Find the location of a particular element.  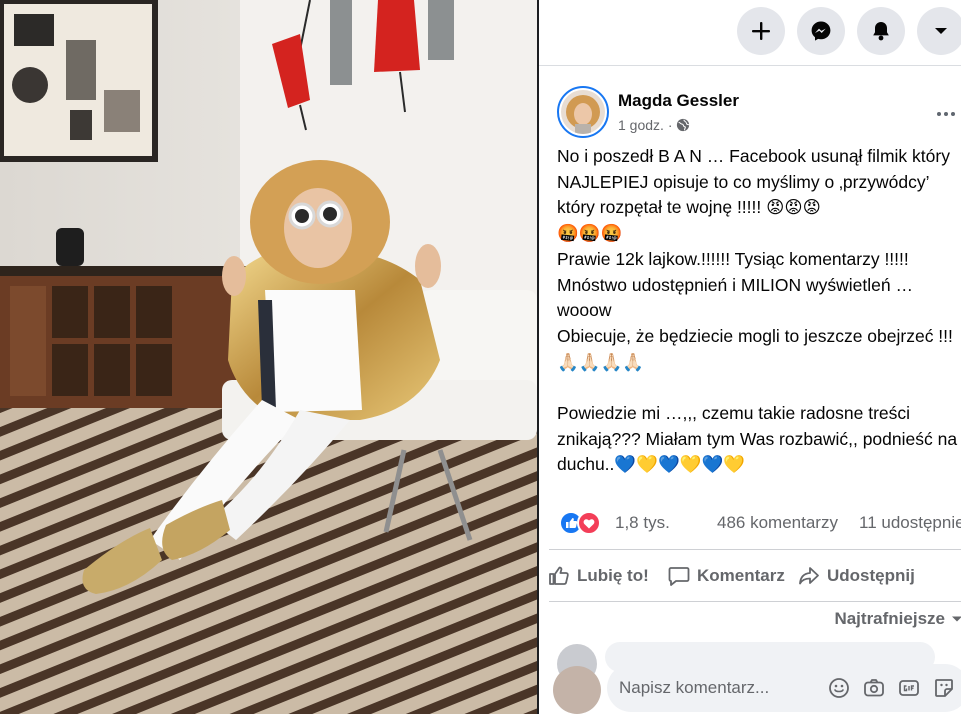

sticker-button is located at coordinates (944, 688).